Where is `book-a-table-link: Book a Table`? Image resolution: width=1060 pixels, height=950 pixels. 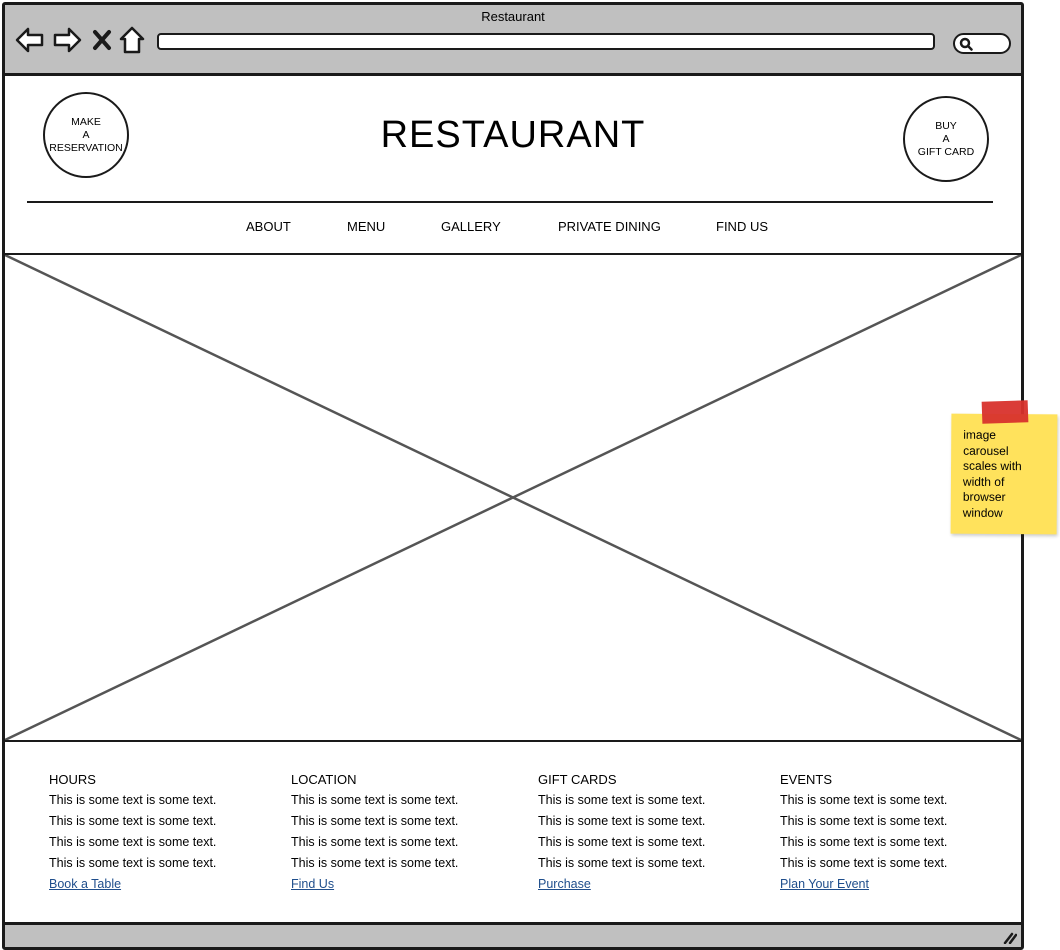
book-a-table-link: Book a Table is located at coordinates (85, 884).